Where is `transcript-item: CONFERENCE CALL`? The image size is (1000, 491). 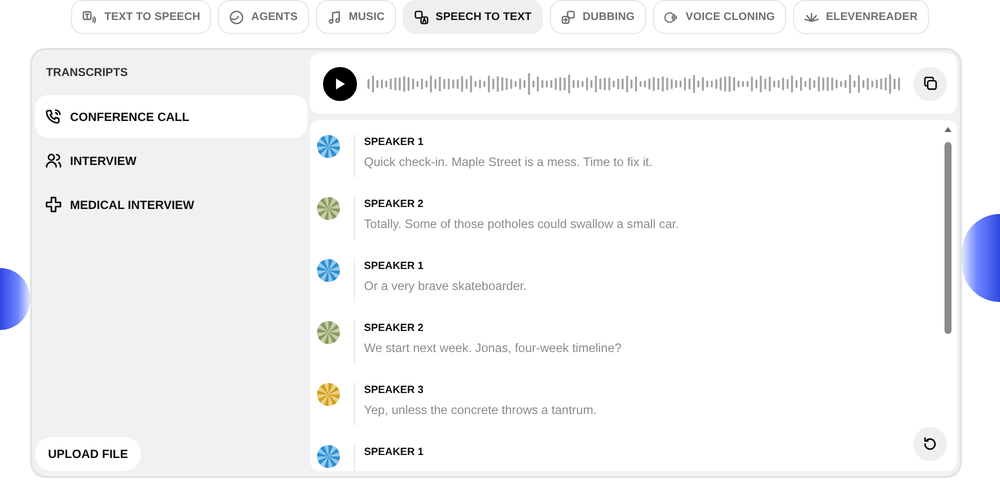
transcript-item: CONFERENCE CALL is located at coordinates (171, 116).